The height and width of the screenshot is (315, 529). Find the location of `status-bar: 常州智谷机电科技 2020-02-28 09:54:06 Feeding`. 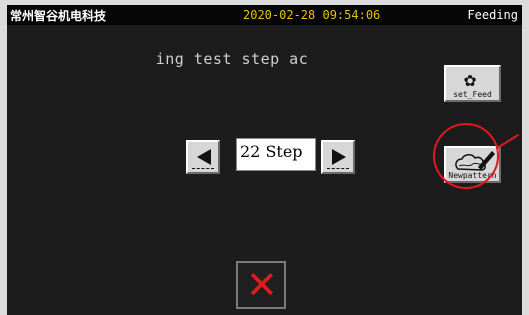

status-bar: 常州智谷机电科技 2020-02-28 09:54:06 Feeding is located at coordinates (264, 15).